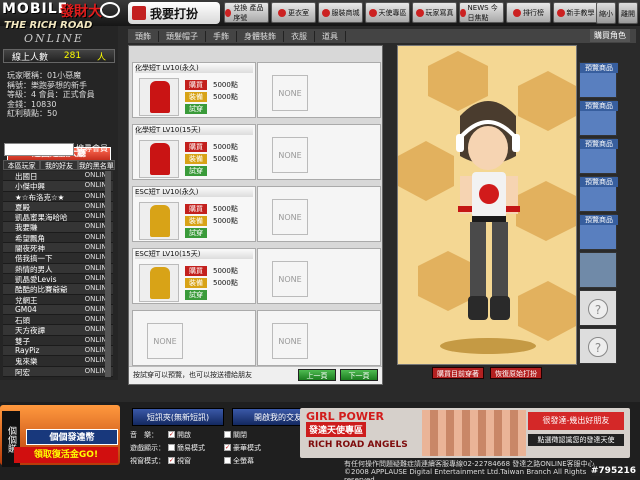 The height and width of the screenshot is (480, 640). What do you see at coordinates (22, 165) in the screenshot?
I see `tab-area-players: 本區玩家` at bounding box center [22, 165].